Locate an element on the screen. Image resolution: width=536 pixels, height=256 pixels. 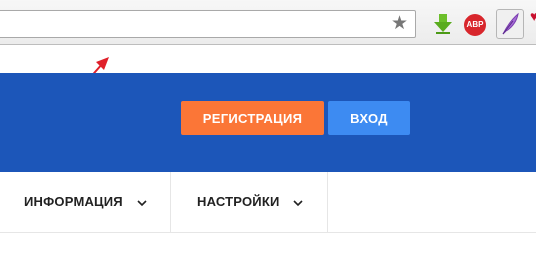
heart-icon: ♥ is located at coordinates (533, 16).